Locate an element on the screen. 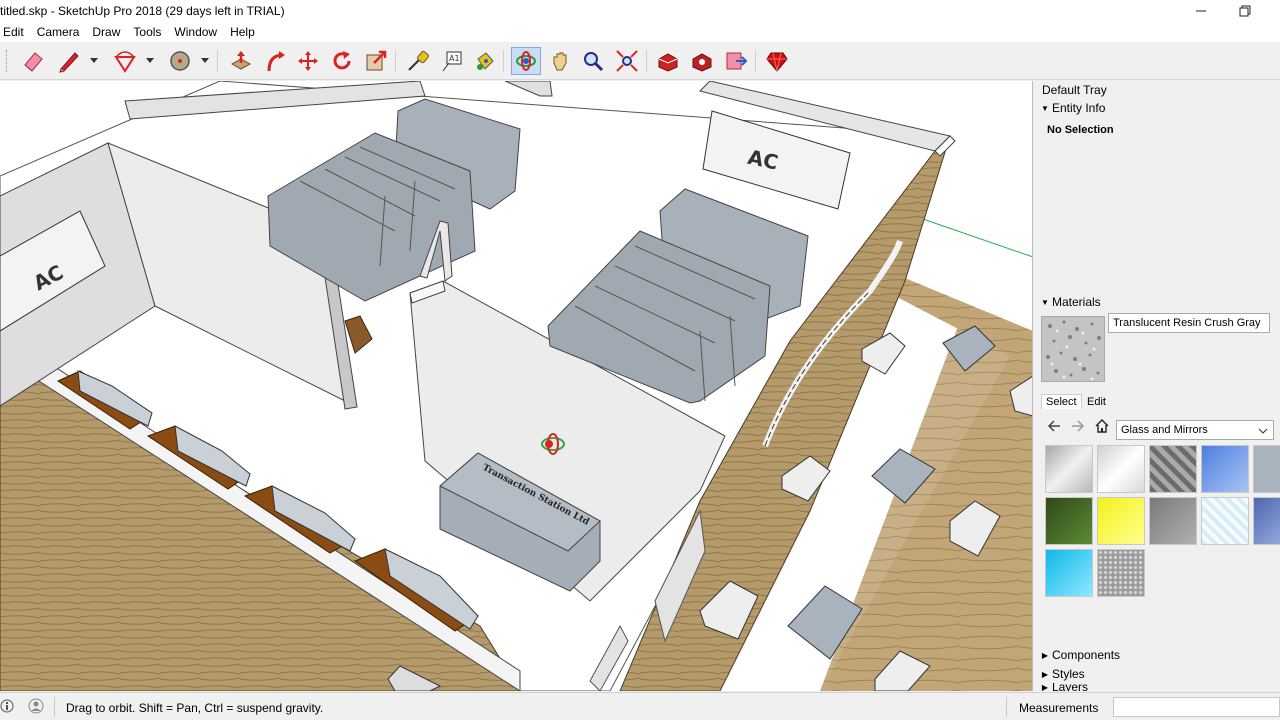 The width and height of the screenshot is (1280, 720). pencil-dropdown is located at coordinates (94, 61).